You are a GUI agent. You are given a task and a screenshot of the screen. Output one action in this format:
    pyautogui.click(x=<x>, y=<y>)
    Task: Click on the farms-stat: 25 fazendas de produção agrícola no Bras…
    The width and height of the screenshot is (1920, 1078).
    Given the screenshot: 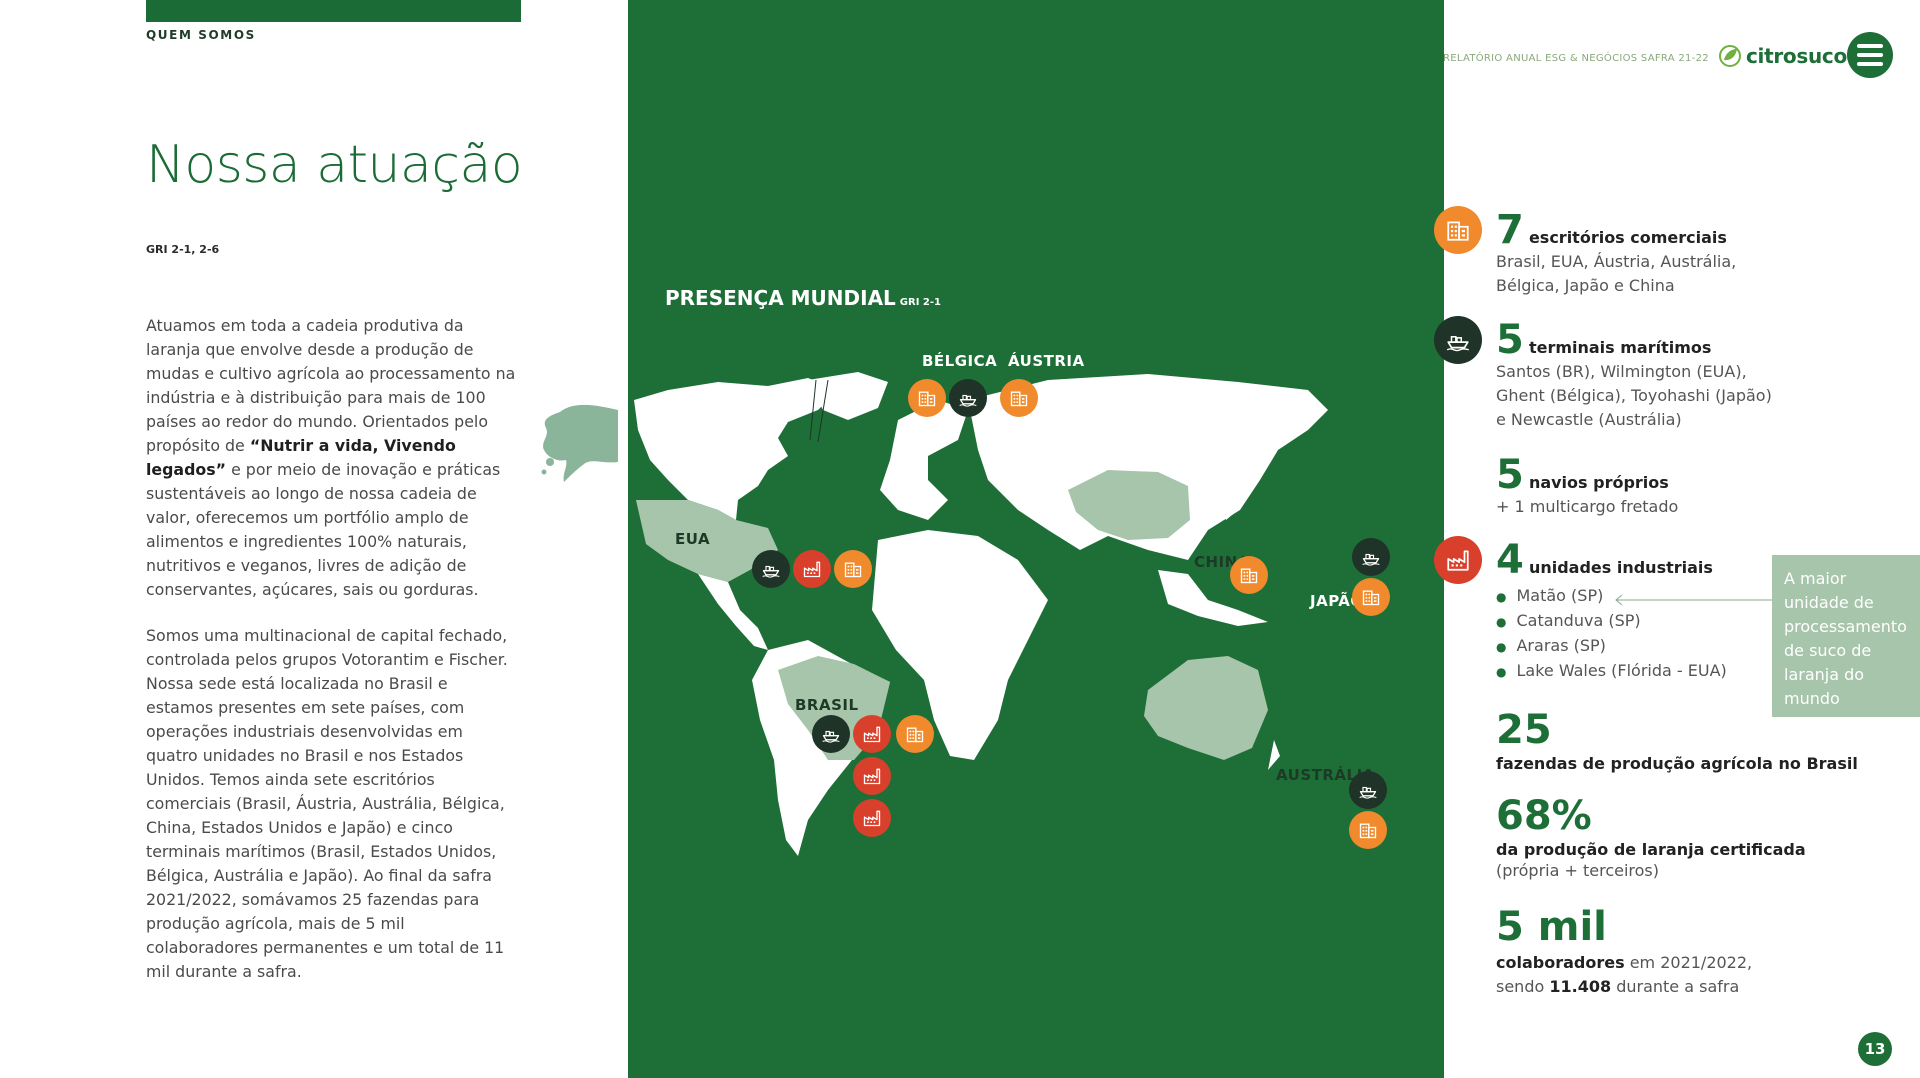 What is the action you would take?
    pyautogui.click(x=1677, y=741)
    